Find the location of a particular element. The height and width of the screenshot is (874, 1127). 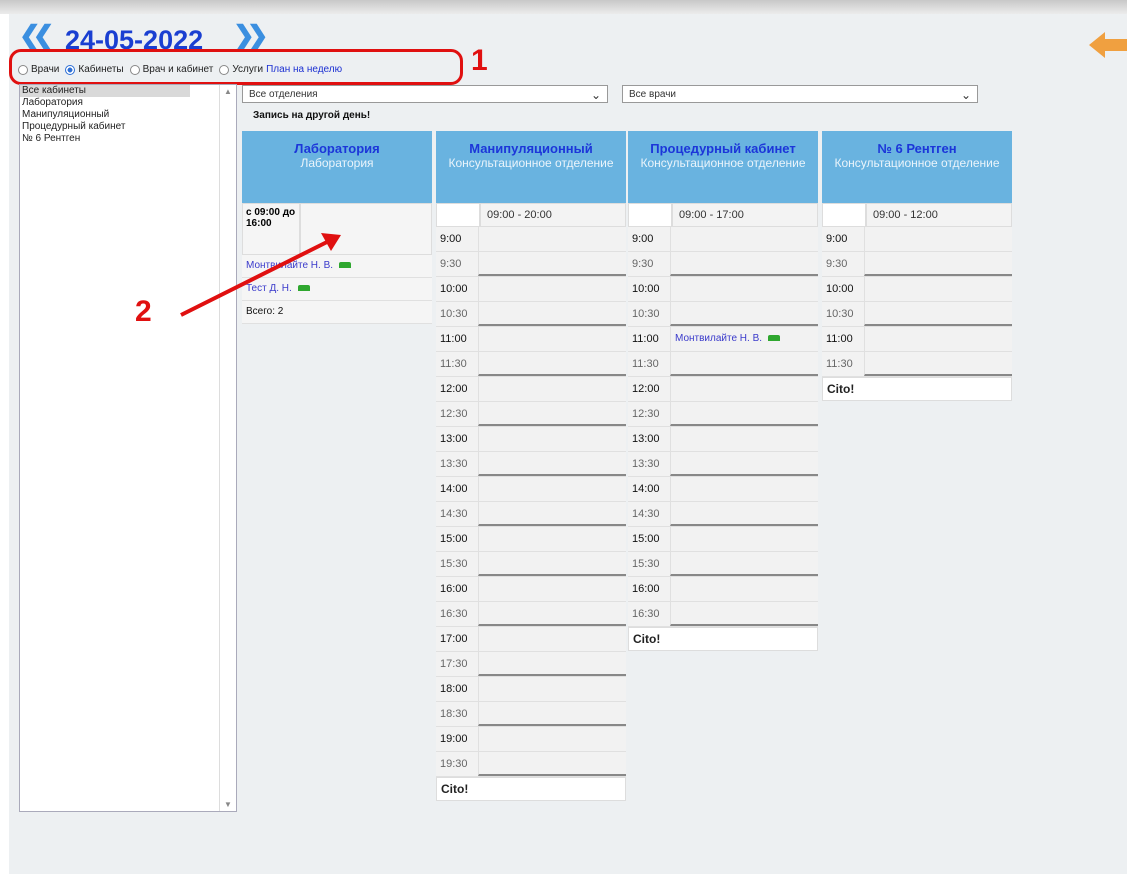

time-slot-row: 17:30 is located at coordinates (531, 664).